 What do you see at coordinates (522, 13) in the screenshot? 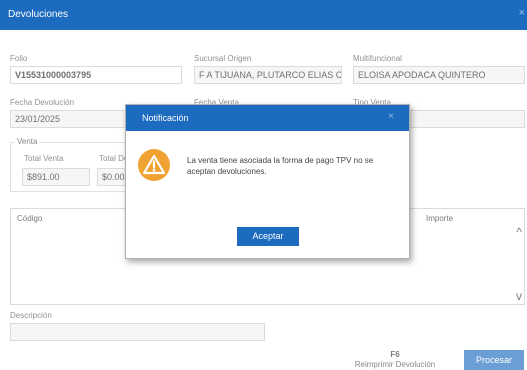
I see `window-close-icon: ×` at bounding box center [522, 13].